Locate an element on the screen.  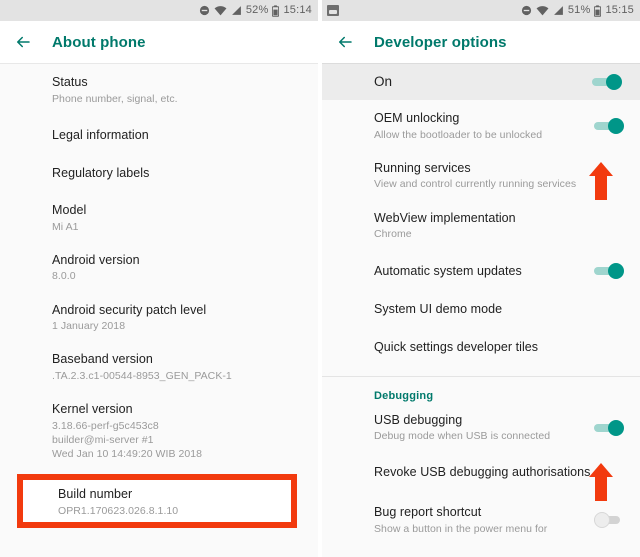
list-item-model: Model Mi A1 is located at coordinates (159, 218).